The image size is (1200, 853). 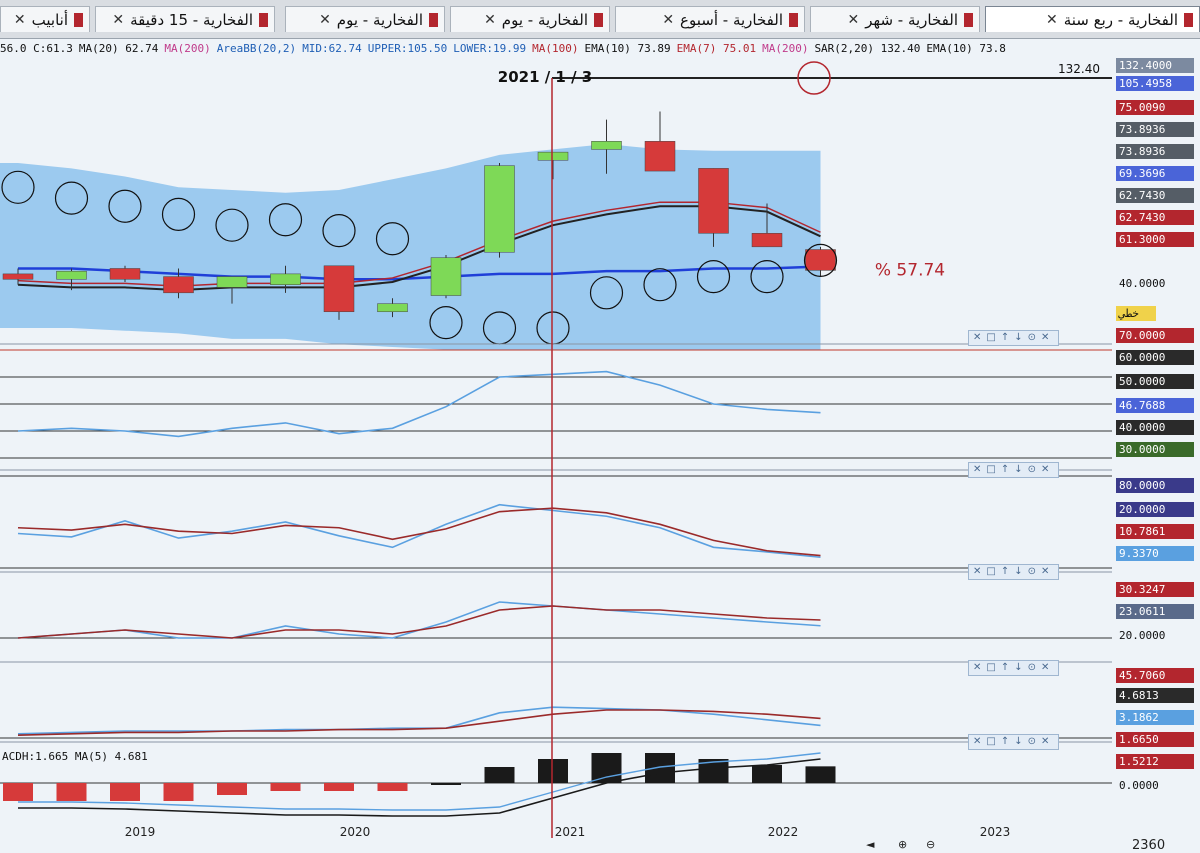 I want to click on x-axis-tick-label: 2023, so click(x=995, y=831).